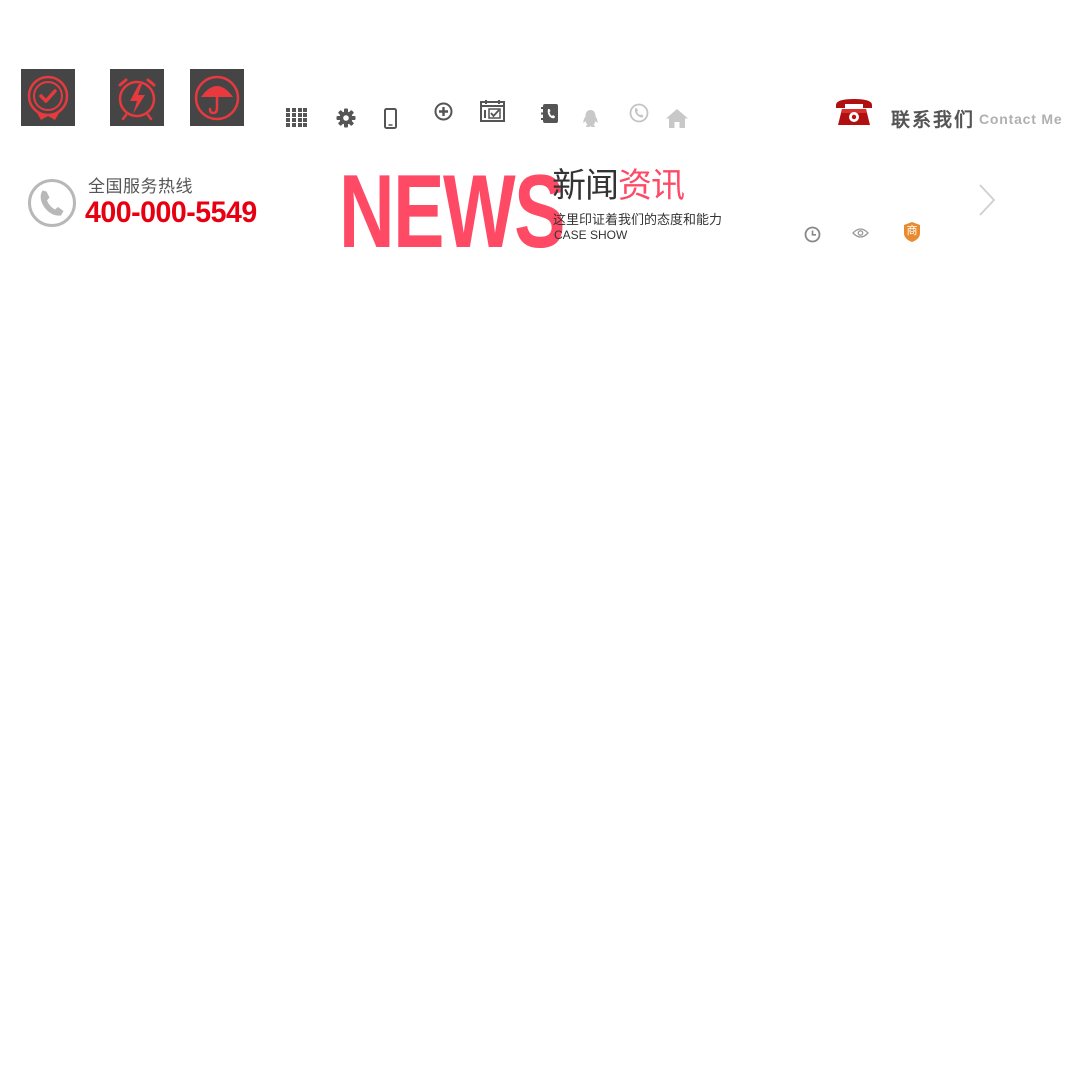 This screenshot has width=1080, height=1080. I want to click on plus-circle-icon, so click(443, 111).